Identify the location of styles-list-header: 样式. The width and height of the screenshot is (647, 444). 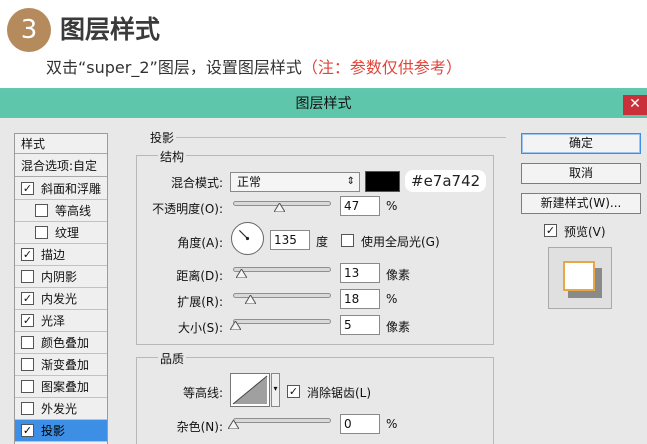
(61, 144).